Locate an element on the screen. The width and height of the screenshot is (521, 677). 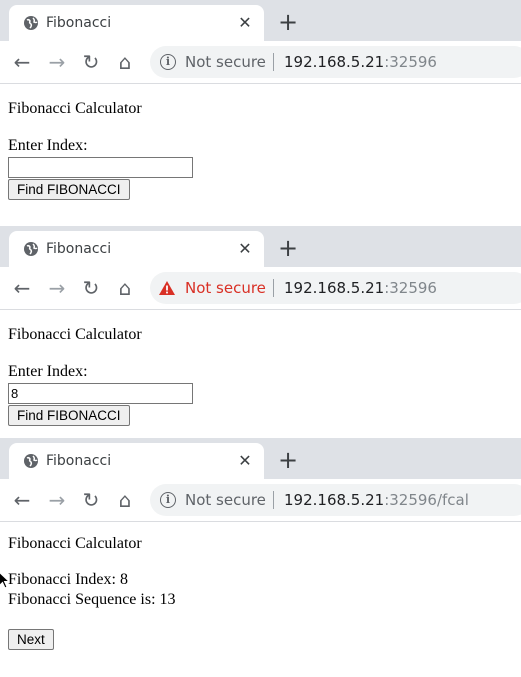
address-bar: i Not secure 192.168.5.21:32596/fcal is located at coordinates (335, 500).